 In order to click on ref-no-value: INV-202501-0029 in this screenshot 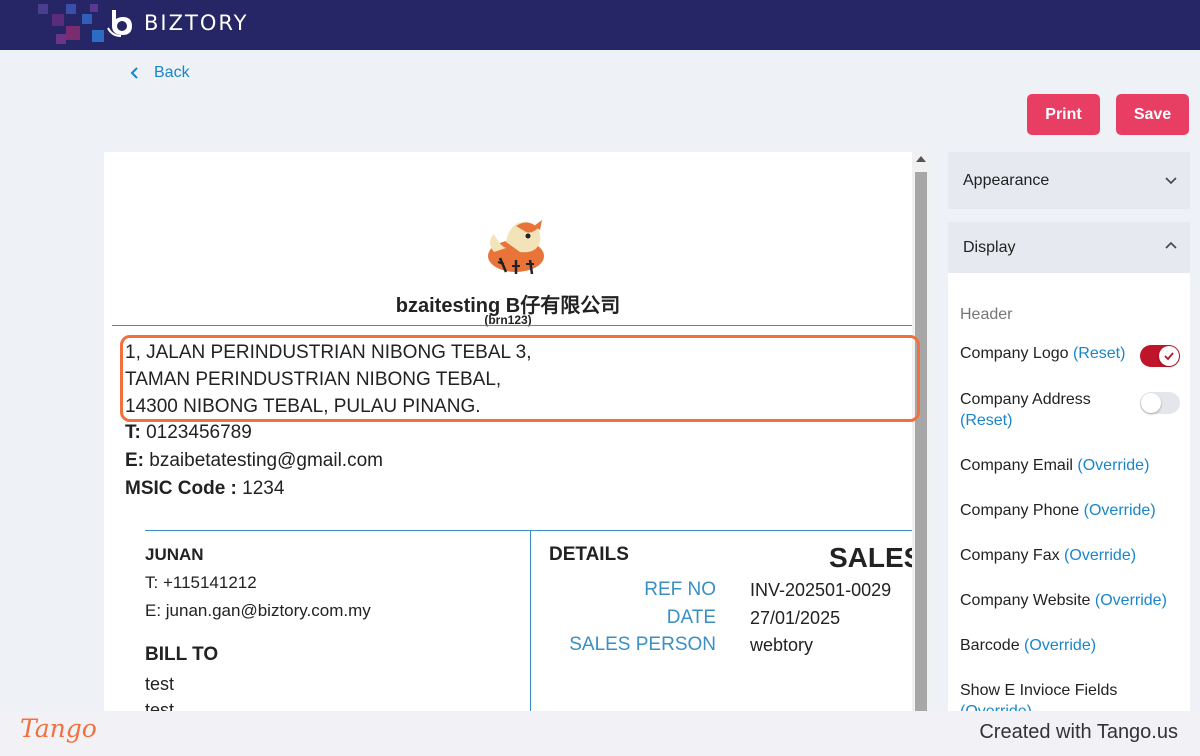, I will do `click(821, 590)`.